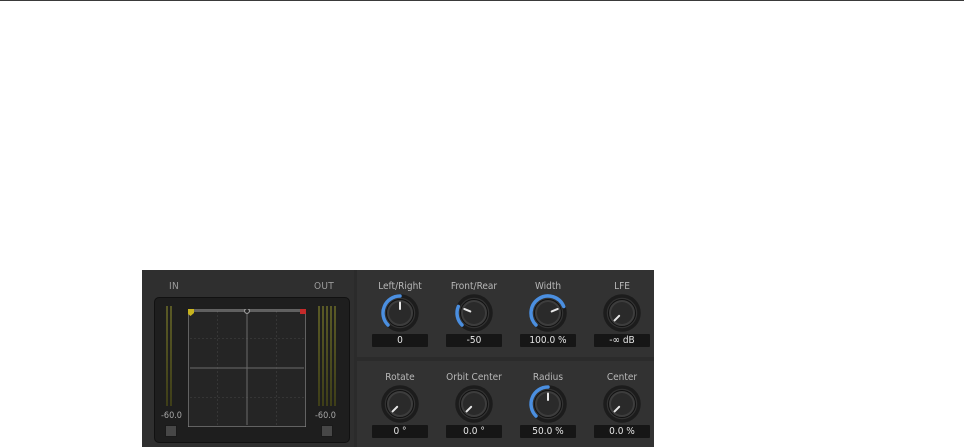  Describe the element at coordinates (548, 377) in the screenshot. I see `knob-label: Radius` at that location.